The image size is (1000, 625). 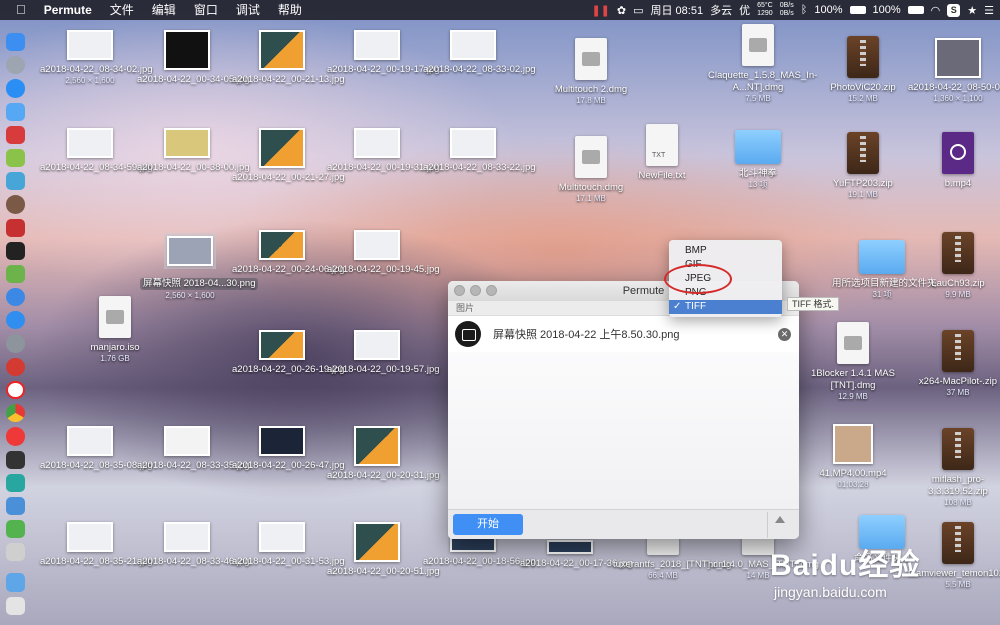 I want to click on desktop-file: miflash_pro-3.3.319.52.zip 108 MB, so click(x=954, y=468).